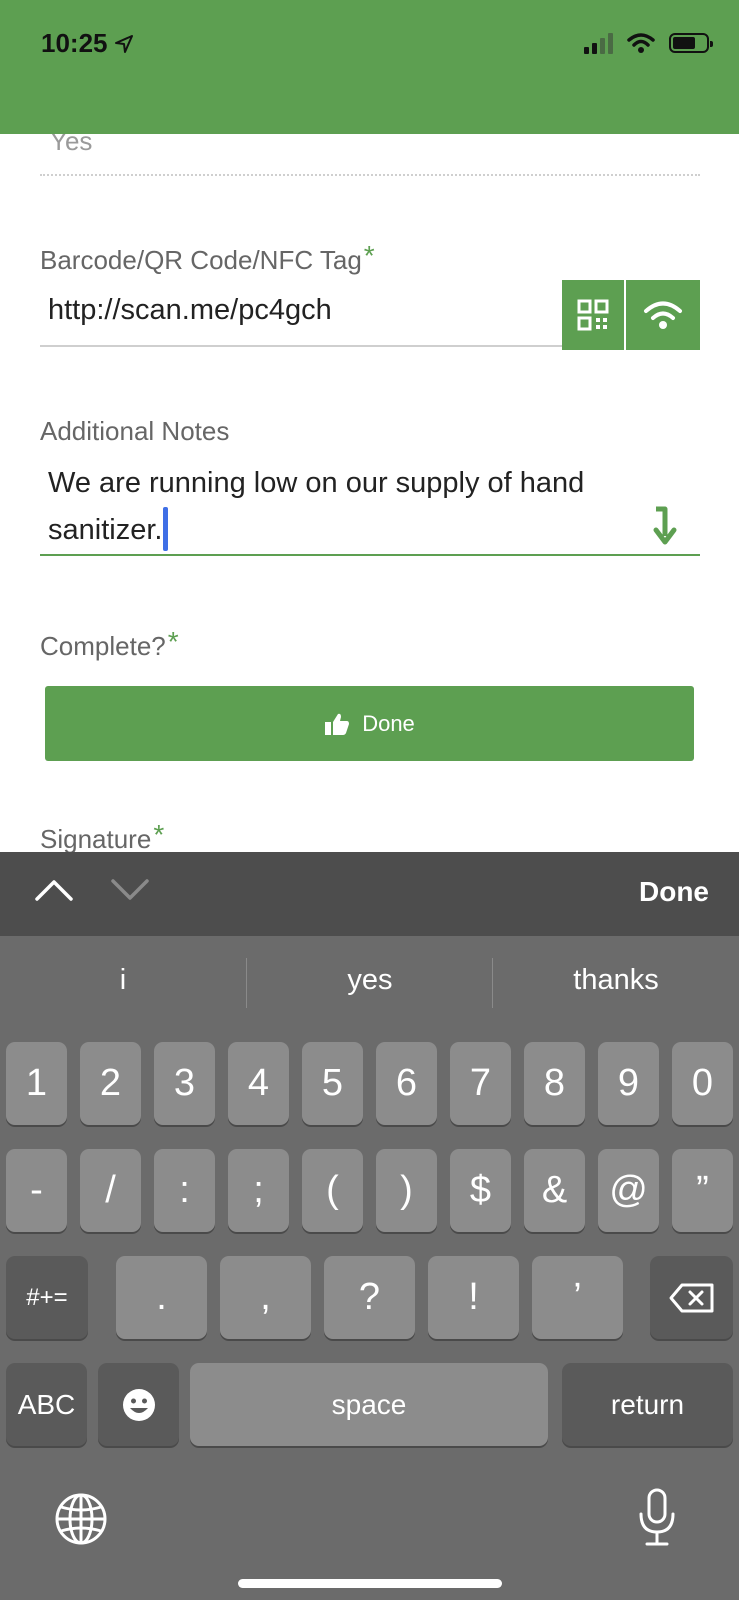 This screenshot has height=1600, width=739. I want to click on key-7: 7, so click(480, 1083).